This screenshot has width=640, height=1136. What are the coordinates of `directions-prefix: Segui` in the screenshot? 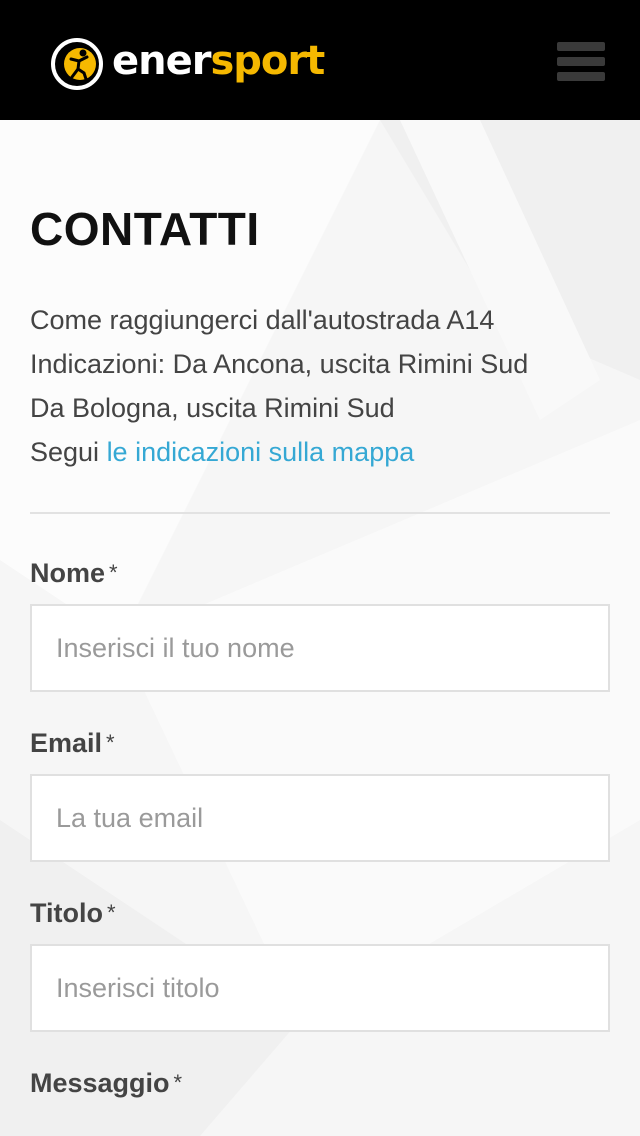 It's located at (68, 452).